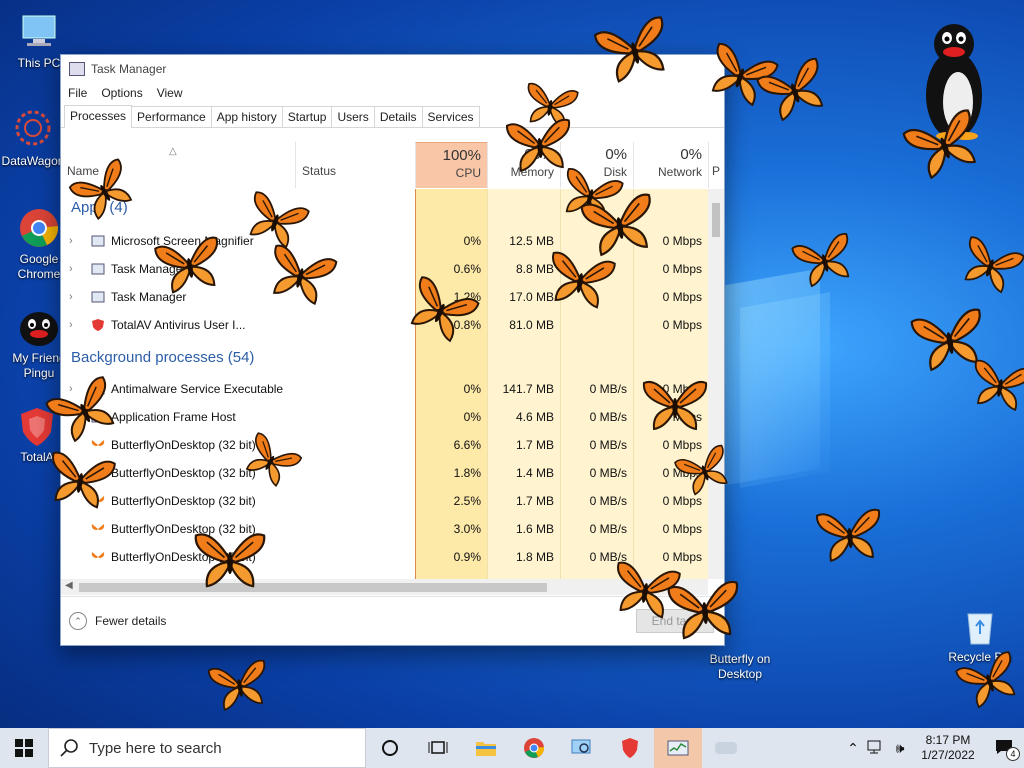  Describe the element at coordinates (451, 165) in the screenshot. I see `column-cpu: 100% CPU` at that location.